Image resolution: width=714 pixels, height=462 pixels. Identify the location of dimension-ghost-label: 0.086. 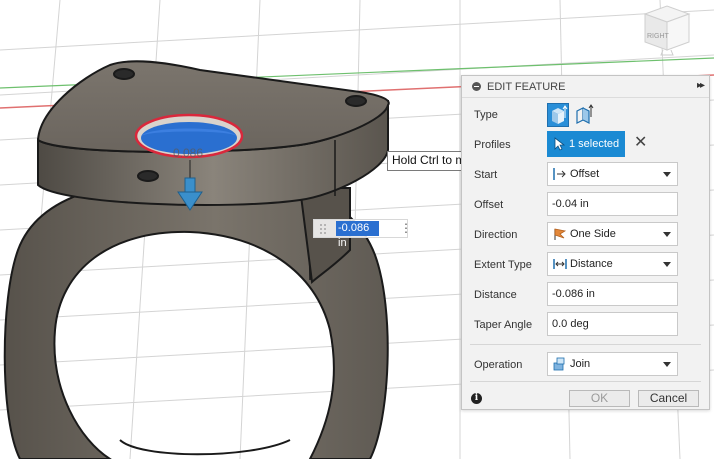
(188, 153).